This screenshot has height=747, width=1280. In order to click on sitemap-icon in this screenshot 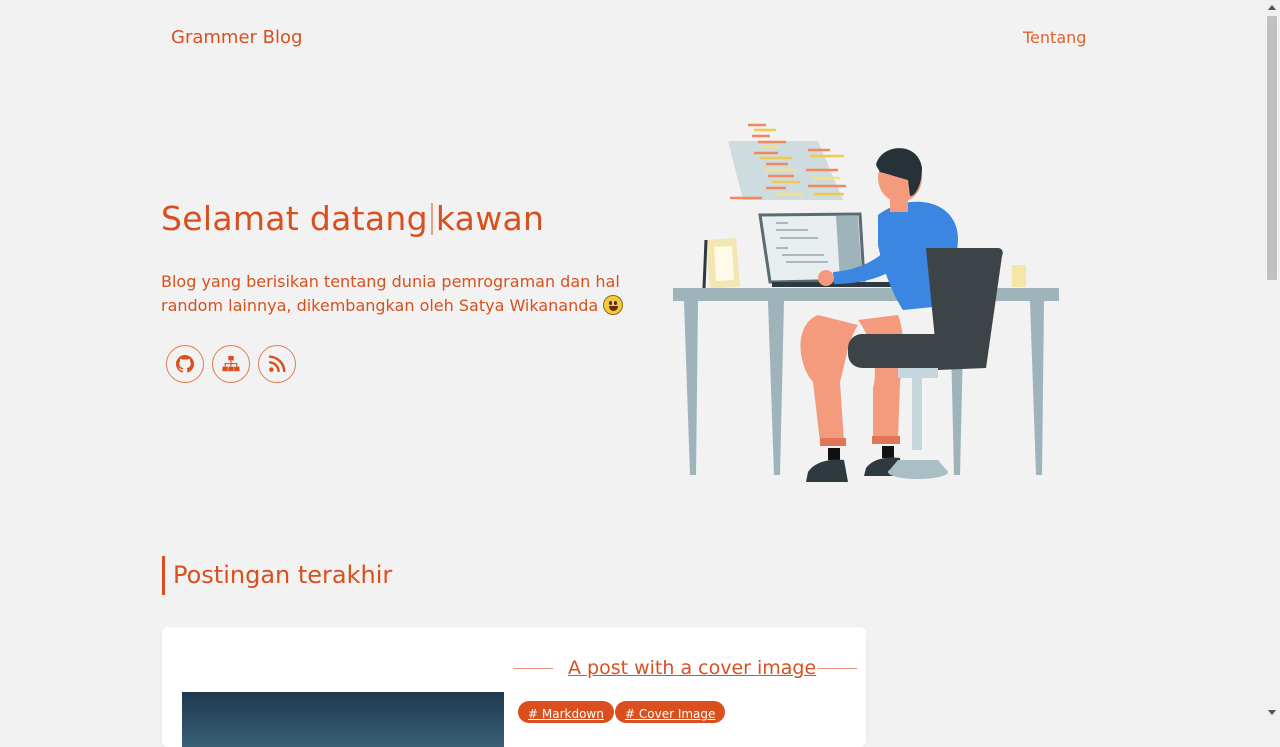, I will do `click(231, 363)`.